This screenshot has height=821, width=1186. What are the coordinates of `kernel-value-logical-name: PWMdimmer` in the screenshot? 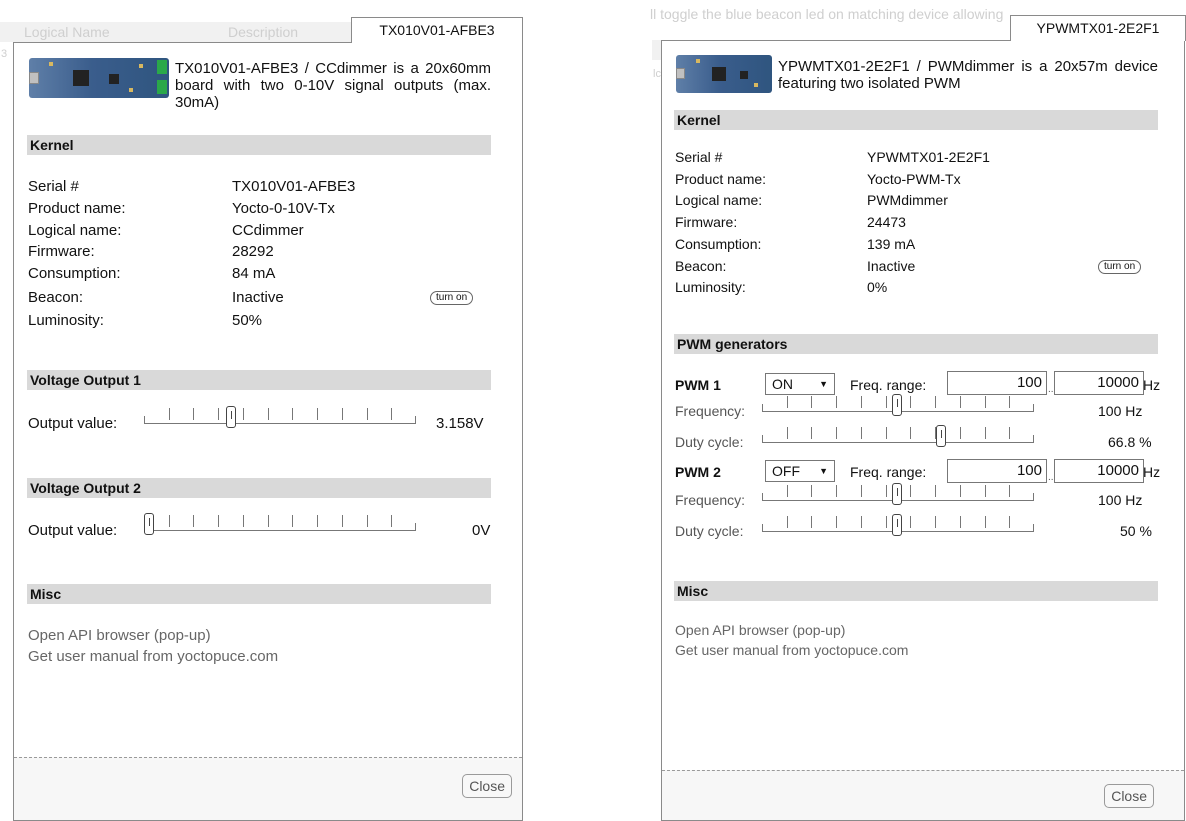 It's located at (907, 200).